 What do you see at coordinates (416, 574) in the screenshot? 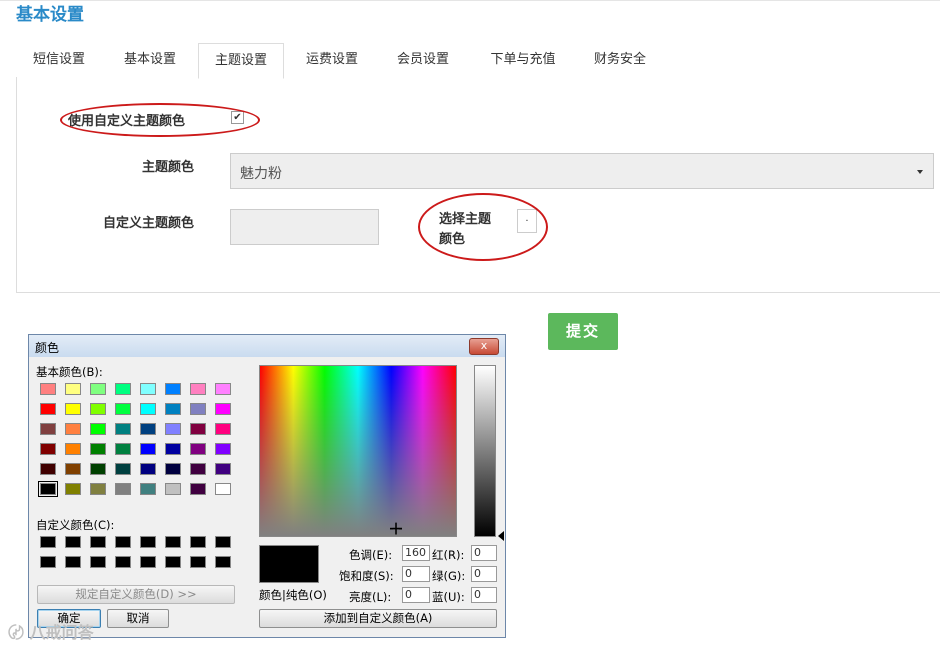
I see `saturation-input: 0` at bounding box center [416, 574].